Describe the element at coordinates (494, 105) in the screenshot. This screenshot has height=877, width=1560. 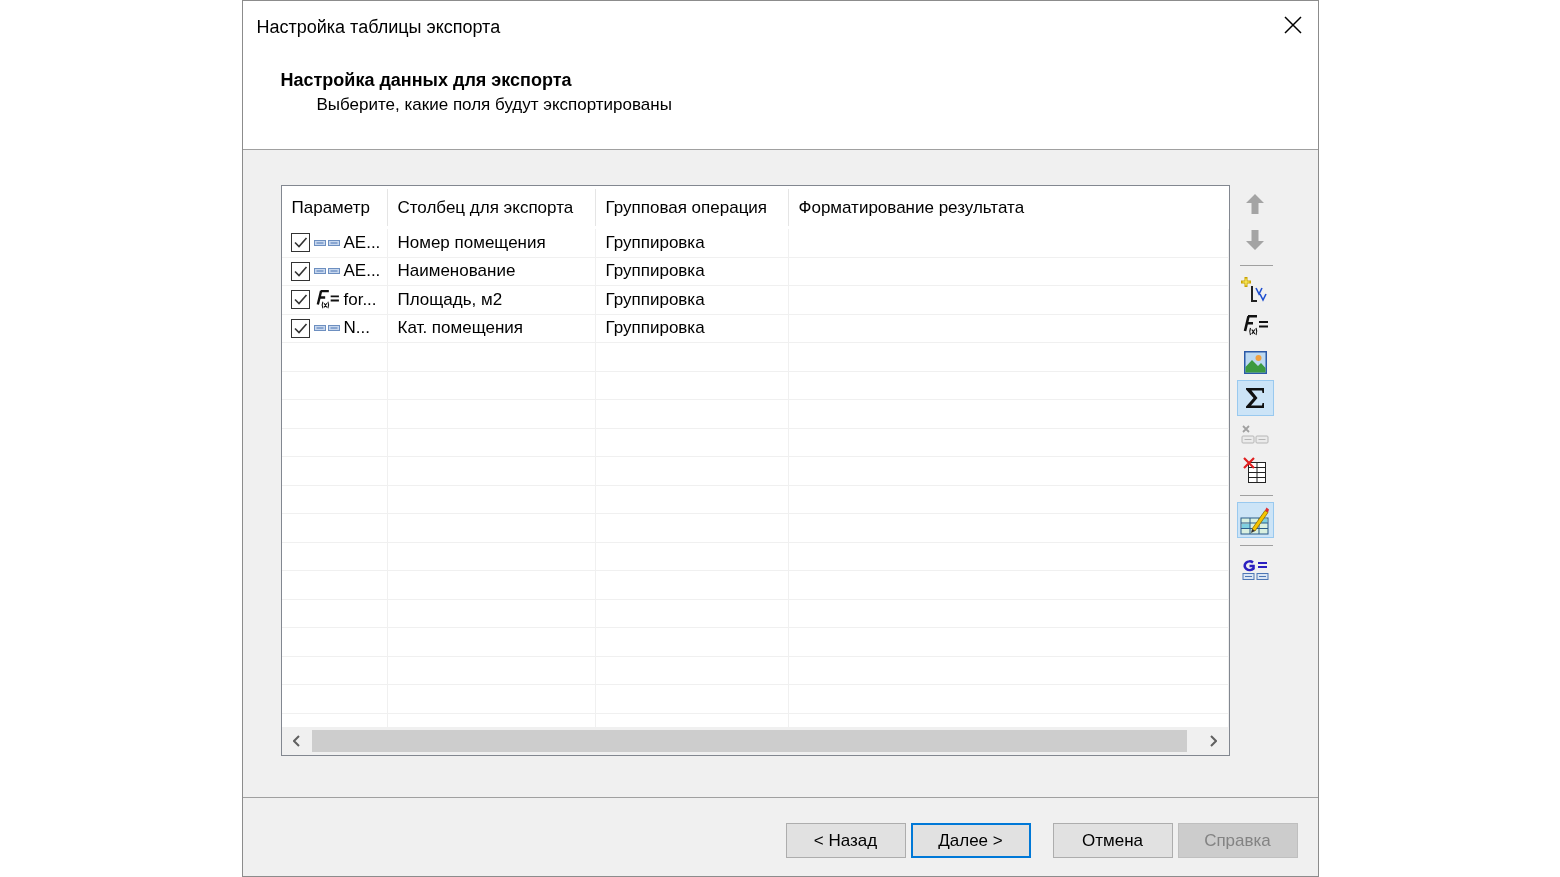
I see `page-subheading: Выберите, какие поля будут экспортированы` at that location.